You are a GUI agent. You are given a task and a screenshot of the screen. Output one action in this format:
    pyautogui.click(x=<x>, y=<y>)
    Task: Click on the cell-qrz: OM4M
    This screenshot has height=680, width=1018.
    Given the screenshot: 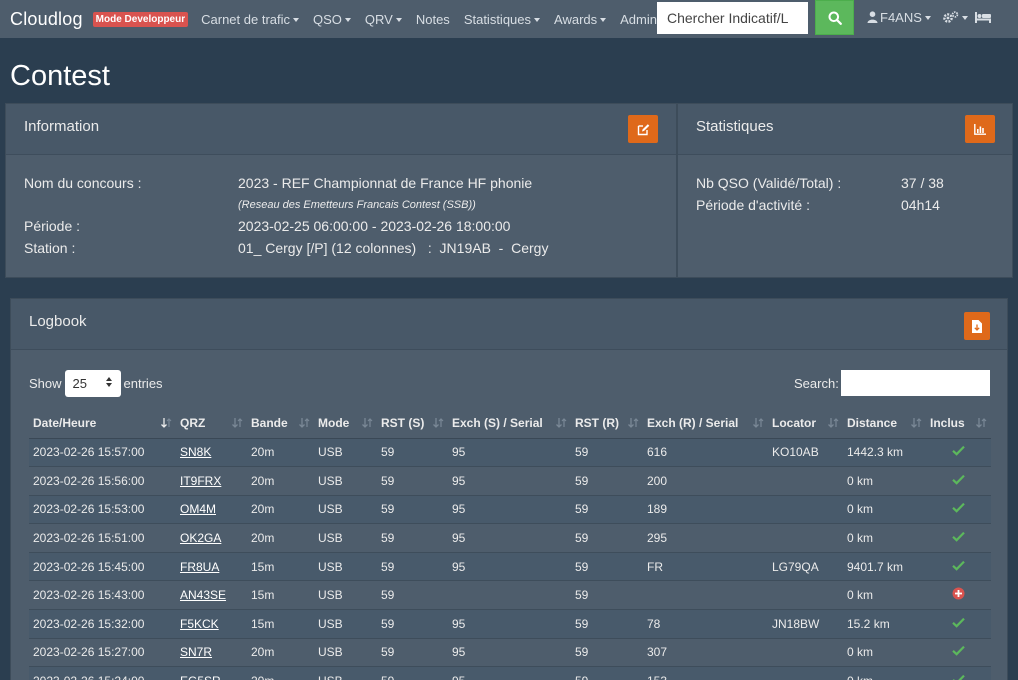 What is the action you would take?
    pyautogui.click(x=211, y=509)
    